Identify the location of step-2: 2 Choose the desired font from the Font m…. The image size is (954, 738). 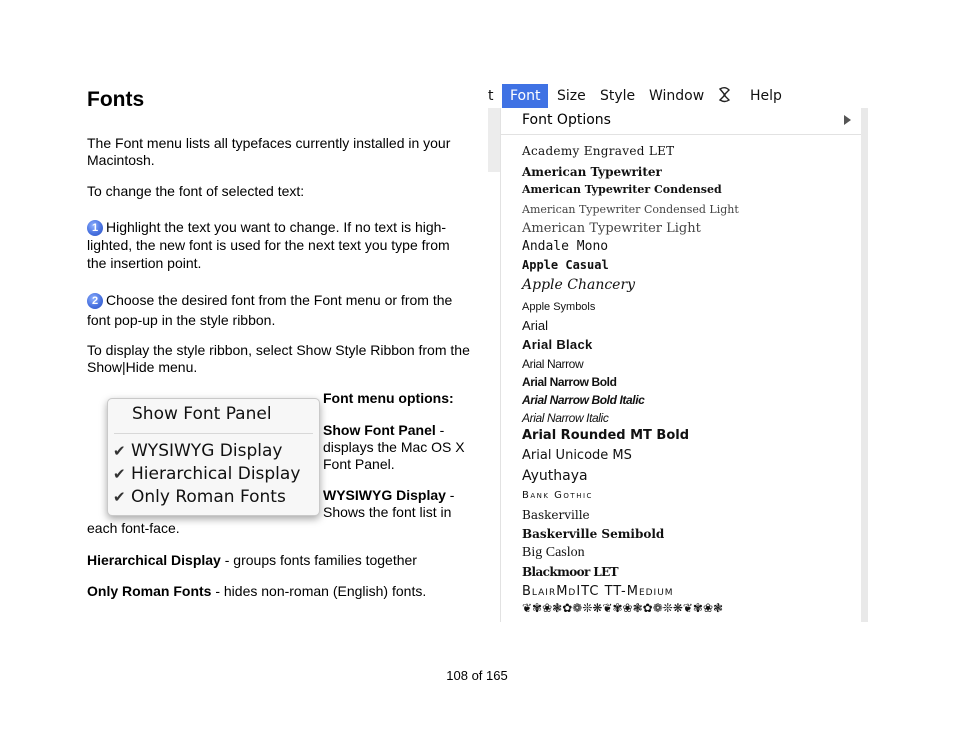
(270, 310).